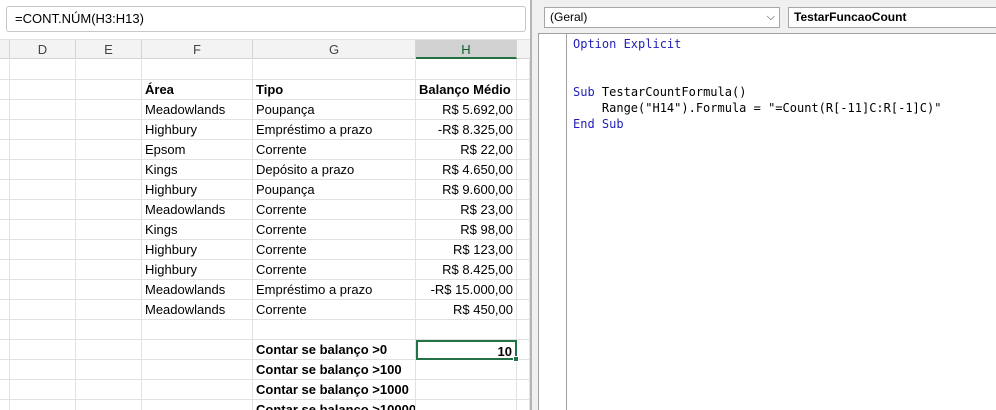  What do you see at coordinates (334, 370) in the screenshot?
I see `summary-label: Contar se balanço >100` at bounding box center [334, 370].